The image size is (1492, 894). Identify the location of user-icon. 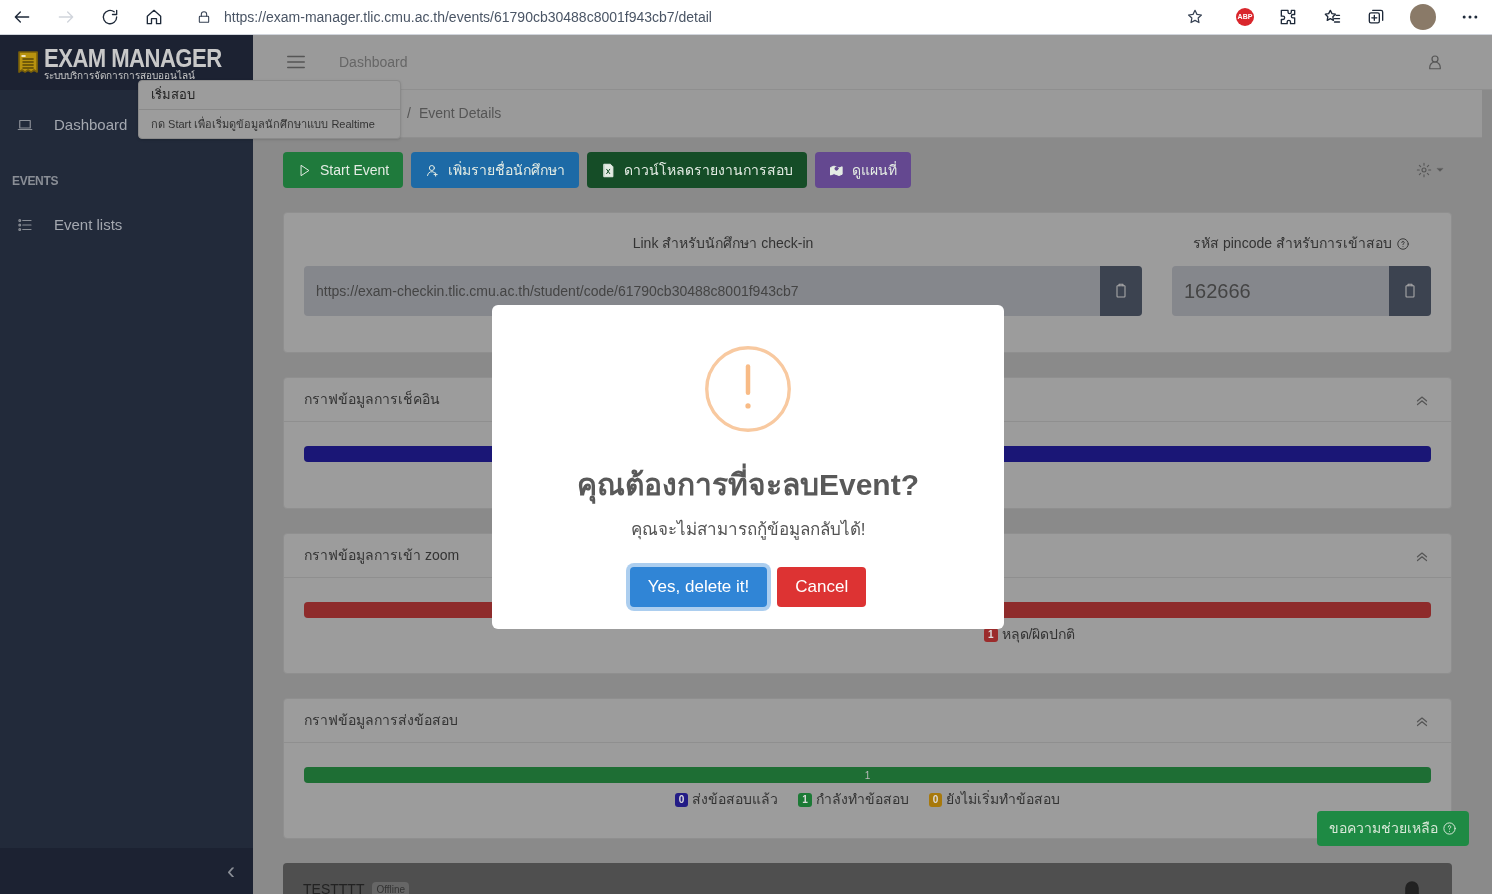
(1435, 62).